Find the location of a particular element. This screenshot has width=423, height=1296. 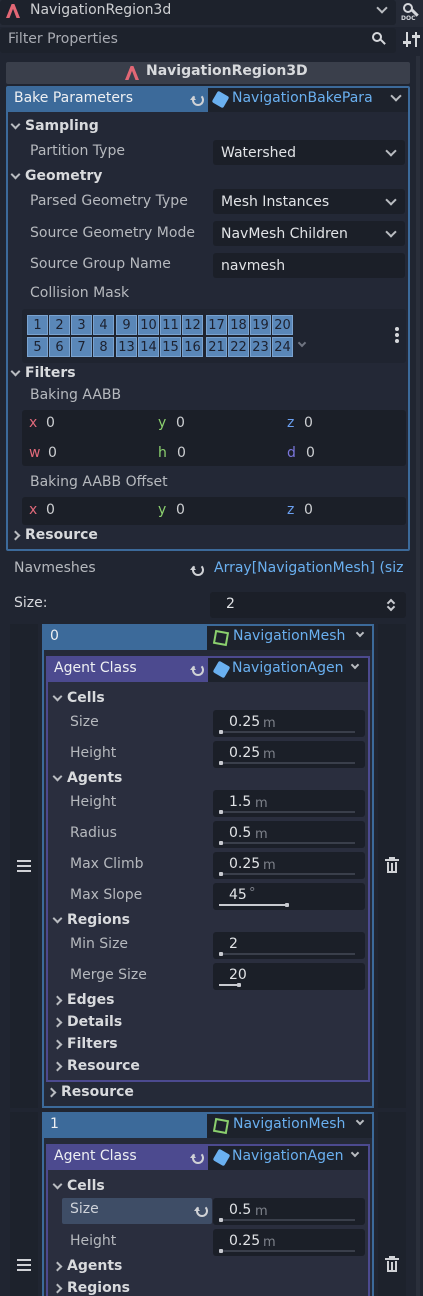

section-details: Details is located at coordinates (87, 1022).